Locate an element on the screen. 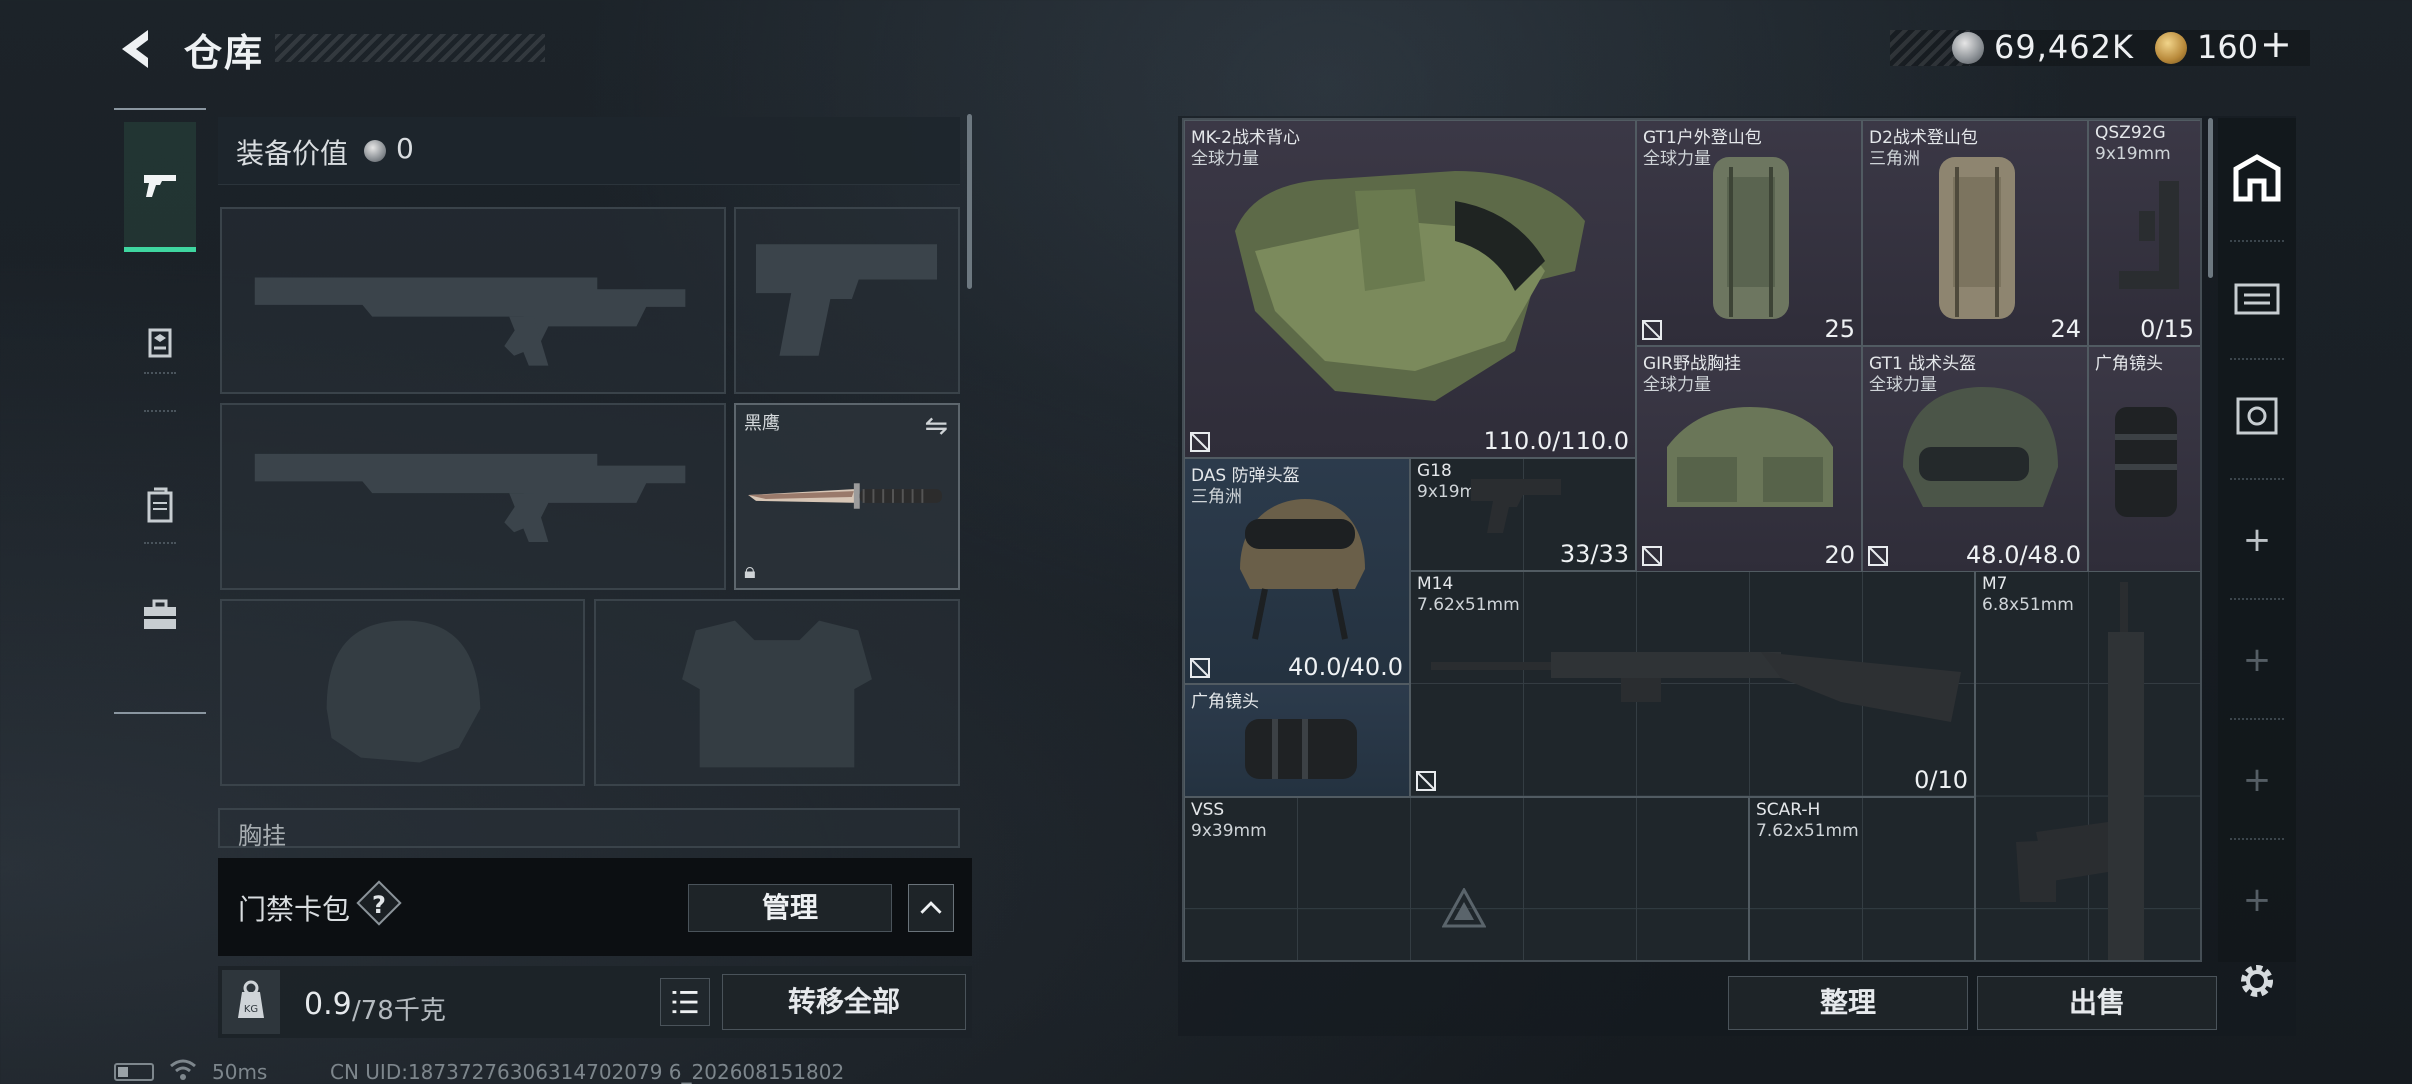  add-gold-button: + is located at coordinates (2276, 44).